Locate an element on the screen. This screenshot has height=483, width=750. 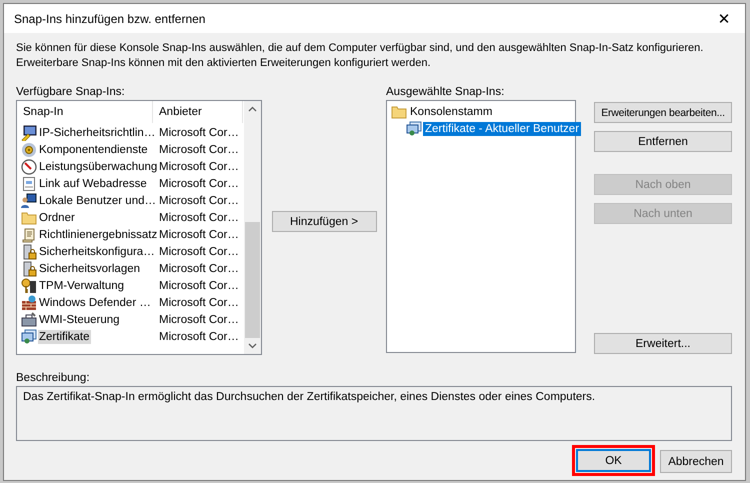
list-item: Sicherheitsvorlagen is located at coordinates (90, 269).